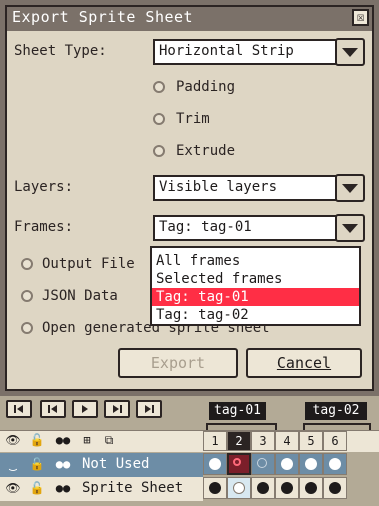 The height and width of the screenshot is (506, 379). I want to click on cel-empty, so click(263, 464).